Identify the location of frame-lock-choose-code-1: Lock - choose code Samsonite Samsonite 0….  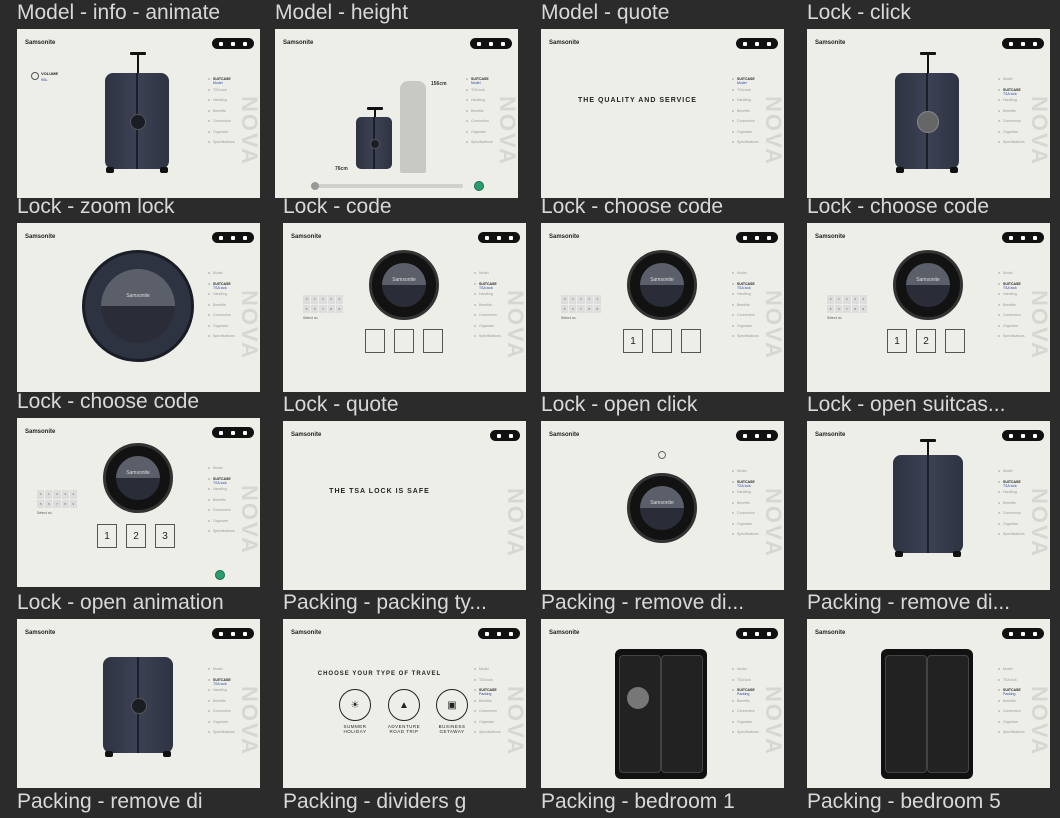
(662, 293).